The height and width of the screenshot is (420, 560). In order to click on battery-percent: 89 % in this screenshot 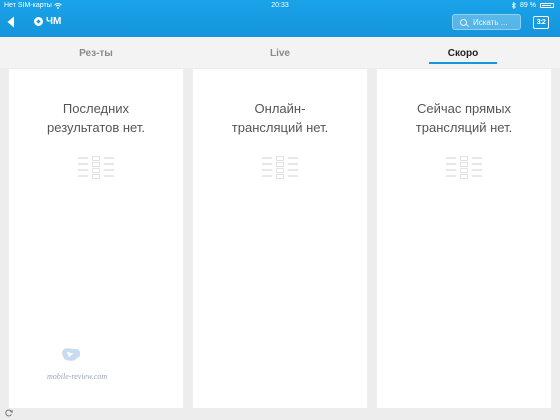, I will do `click(528, 5)`.